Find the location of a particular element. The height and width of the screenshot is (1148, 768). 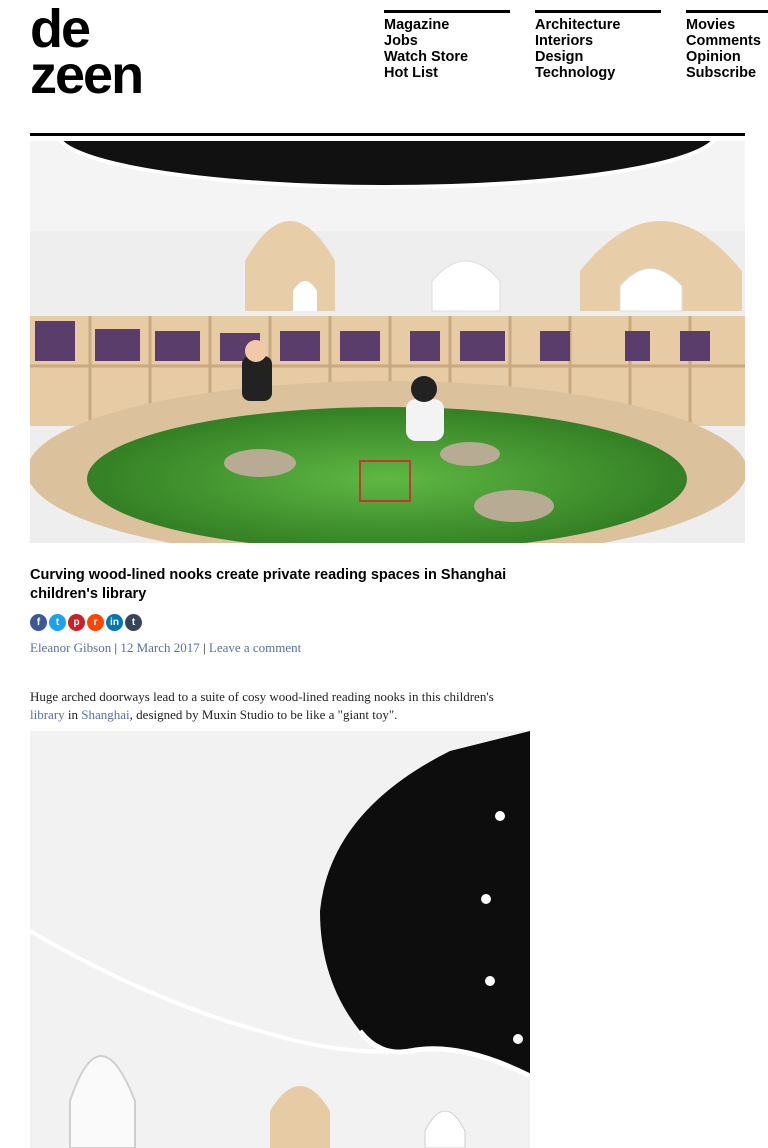

library-link: library is located at coordinates (47, 714).